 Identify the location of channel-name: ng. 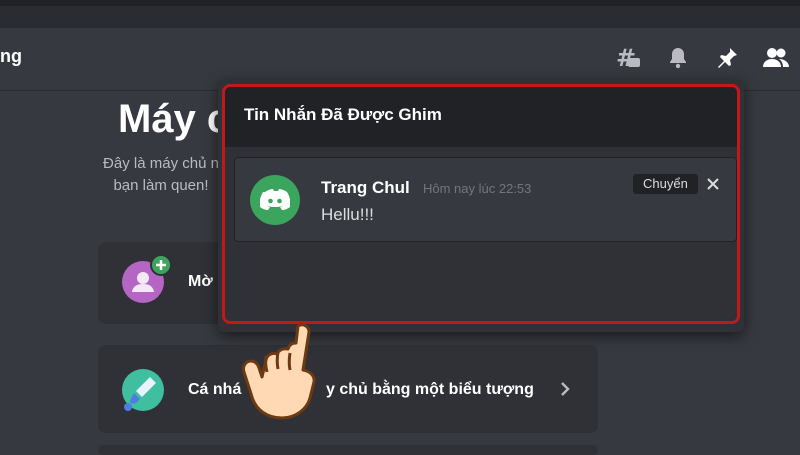
(11, 56).